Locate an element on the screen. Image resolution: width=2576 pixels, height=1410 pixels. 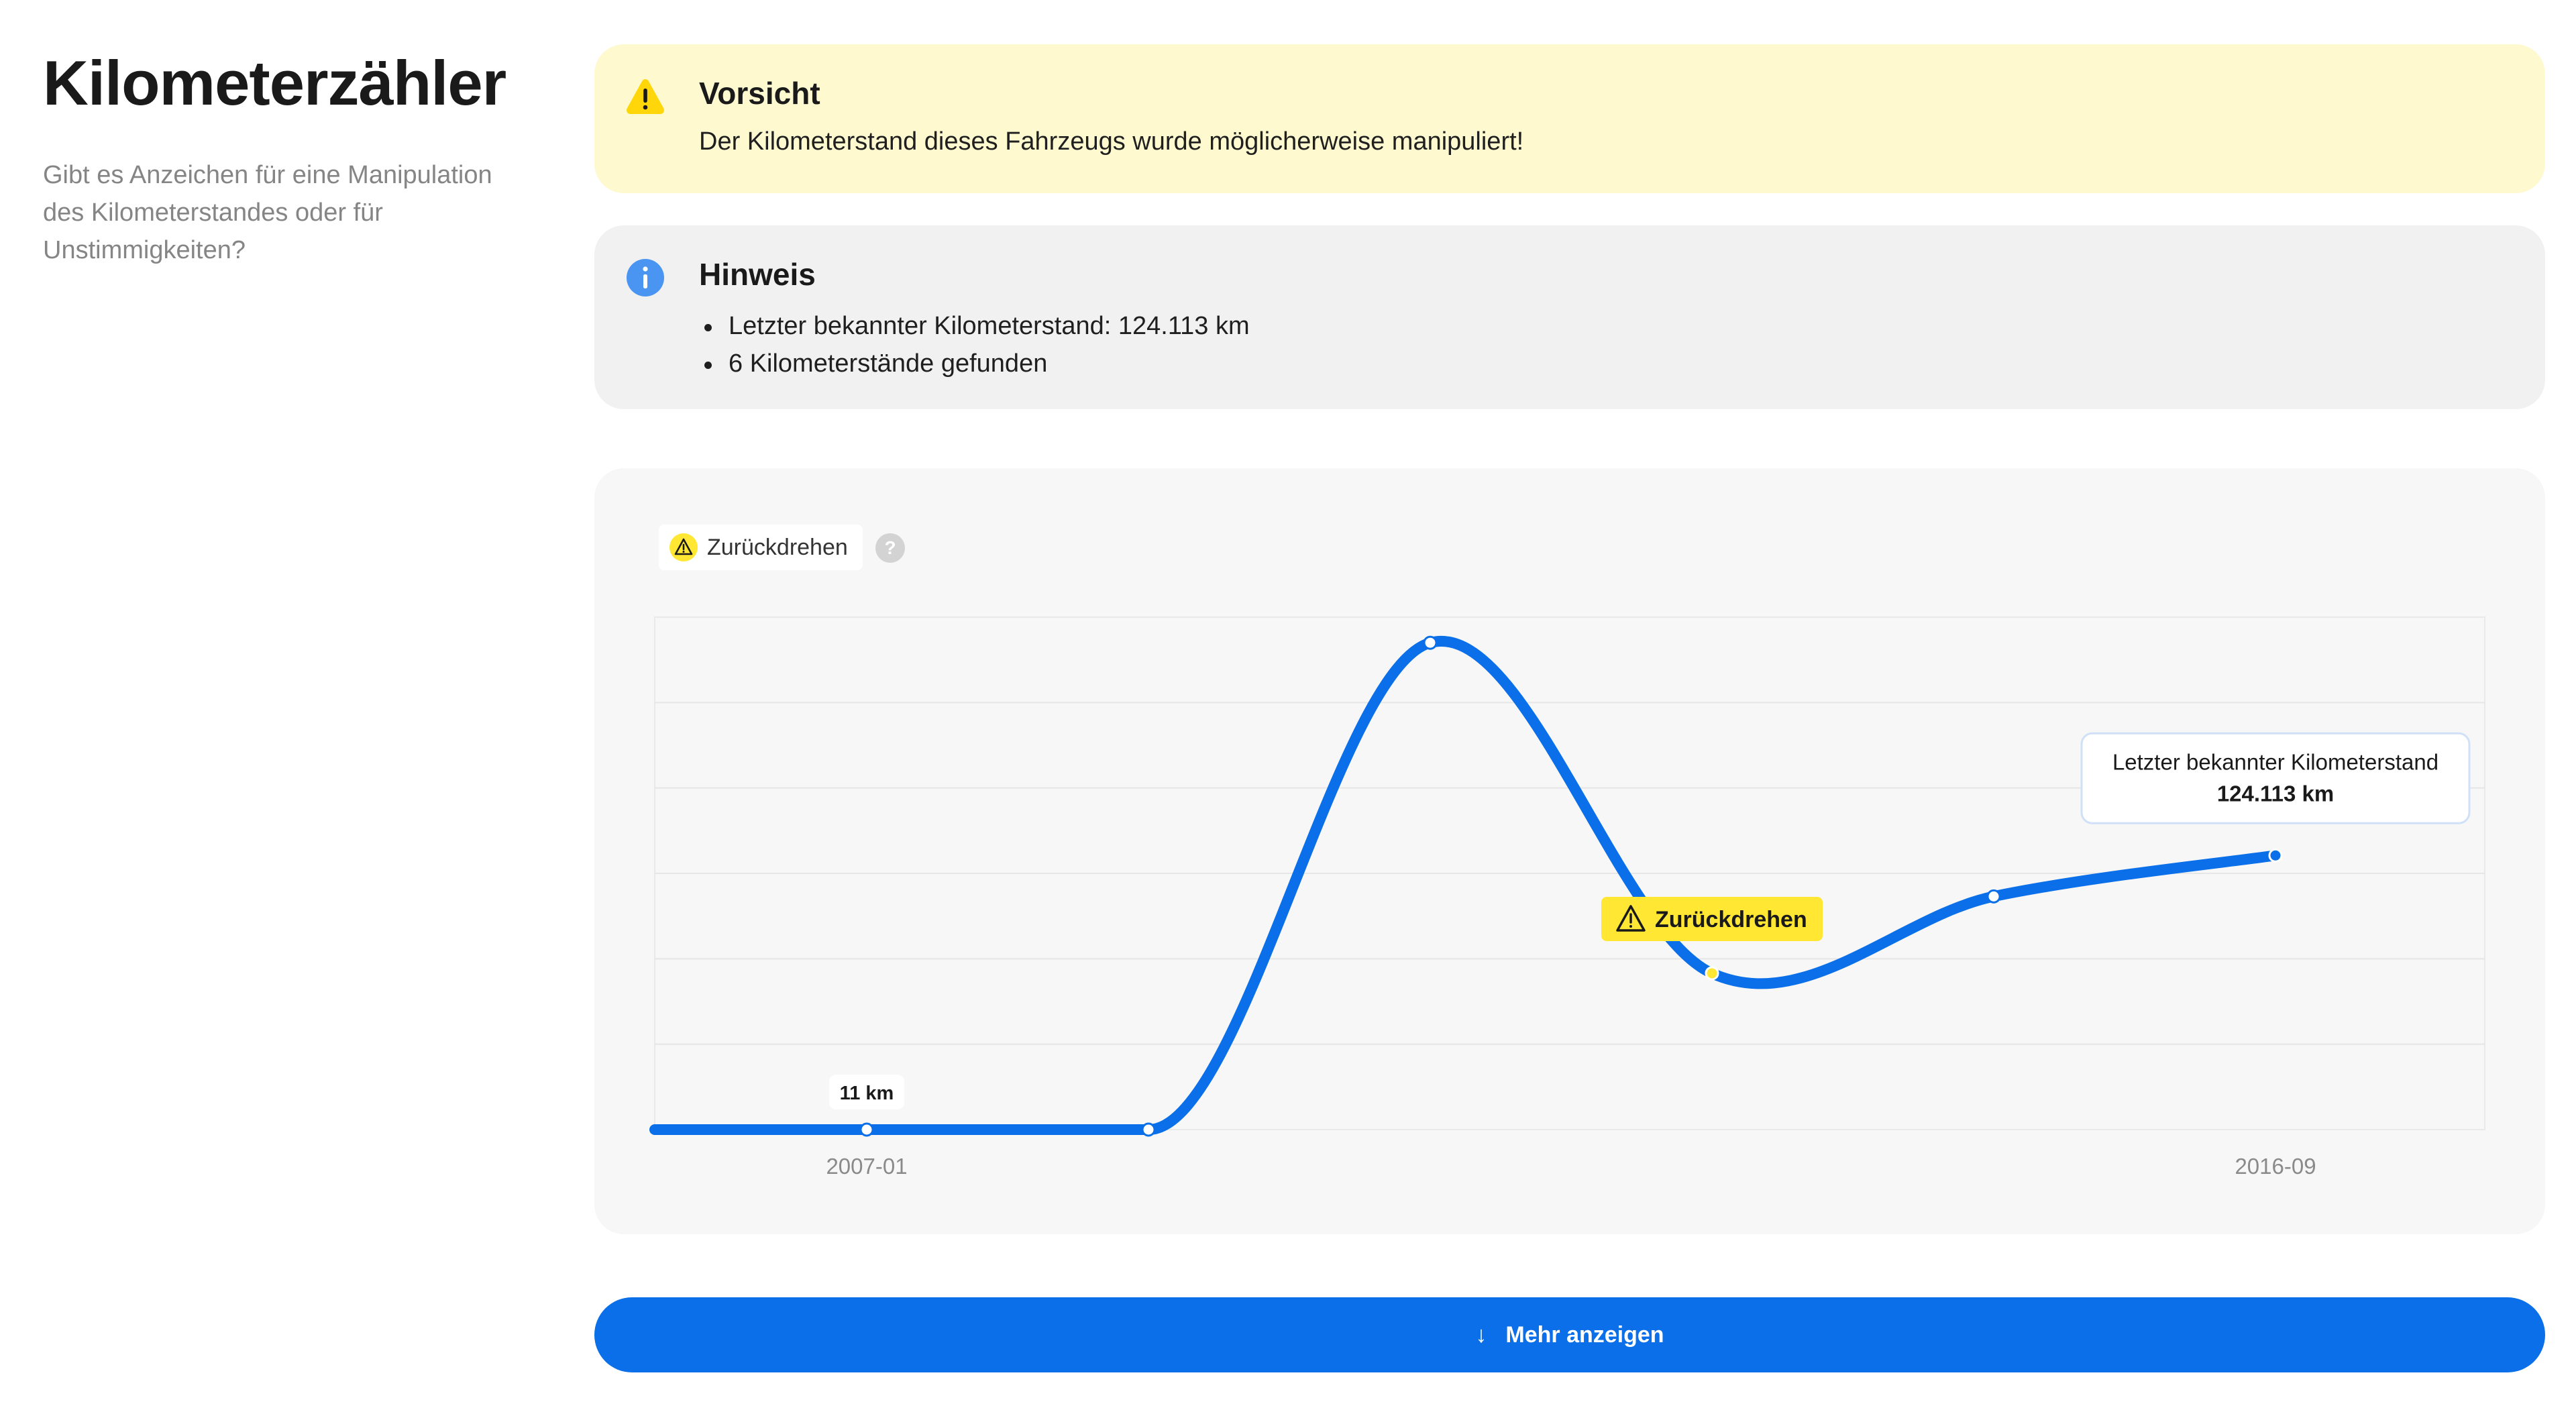
show-more-label: Mehr anzeigen is located at coordinates (1584, 1334).